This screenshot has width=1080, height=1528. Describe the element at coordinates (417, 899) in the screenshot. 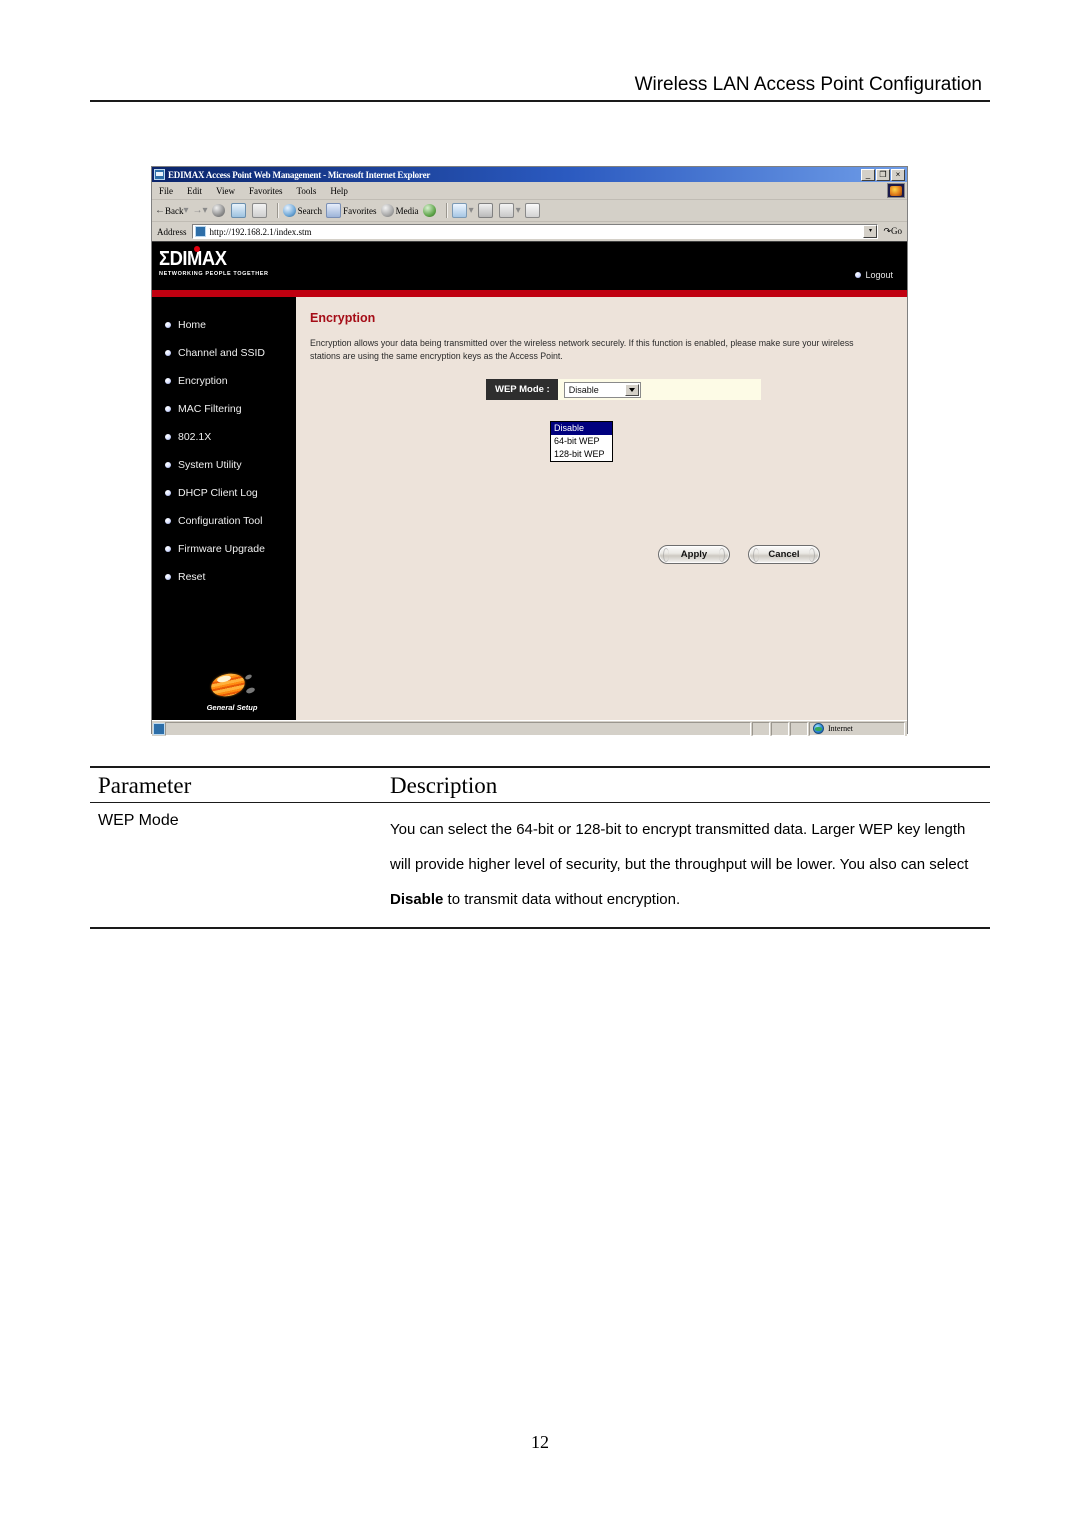

I see `description-text-bold: Disable` at that location.